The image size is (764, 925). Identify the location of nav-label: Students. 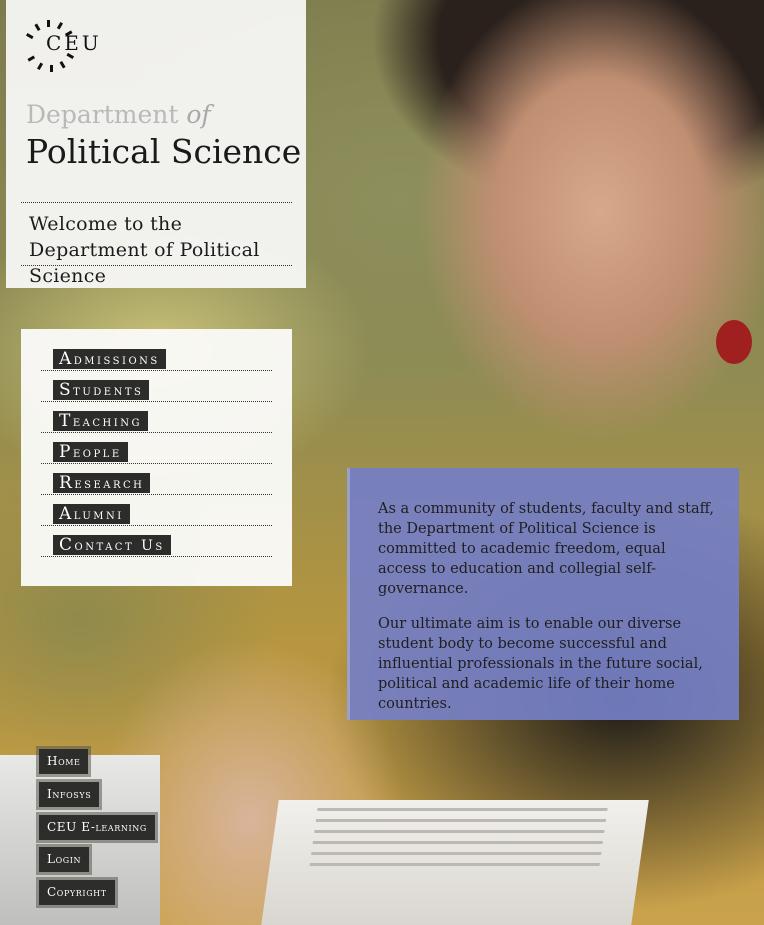
(101, 390).